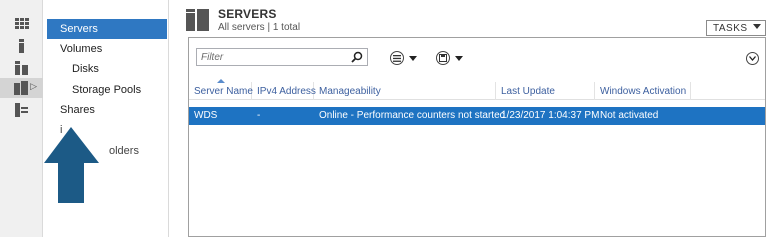  I want to click on file-storage-services-icon: ▷, so click(21, 88).